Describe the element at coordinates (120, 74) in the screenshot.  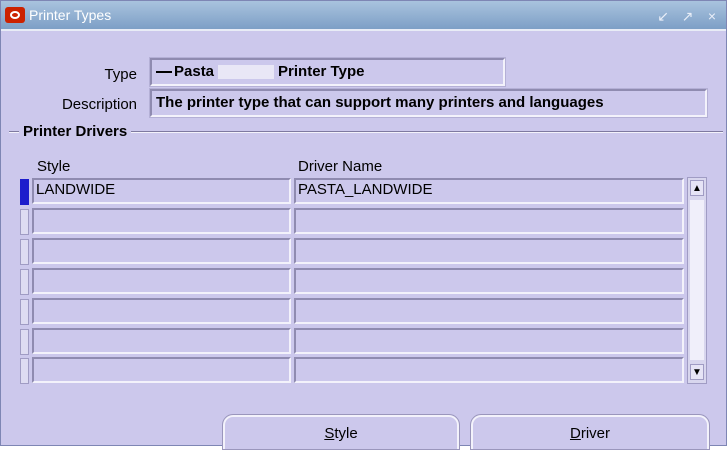
I see `type-label: Type` at that location.